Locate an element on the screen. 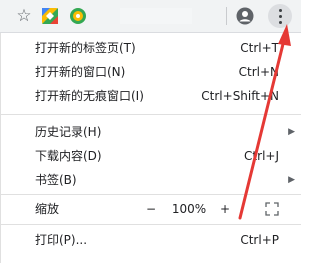 This screenshot has height=263, width=320. menu-item-label: 打开新的标签页(T) is located at coordinates (85, 48).